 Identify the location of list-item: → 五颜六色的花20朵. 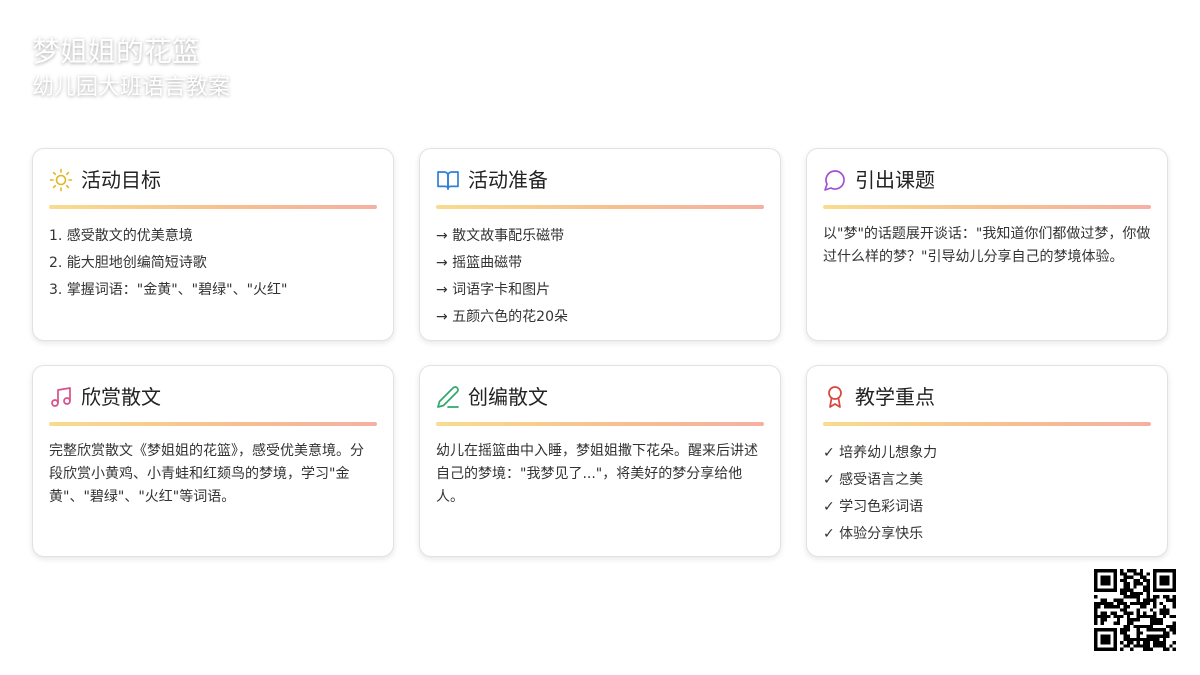
(502, 317).